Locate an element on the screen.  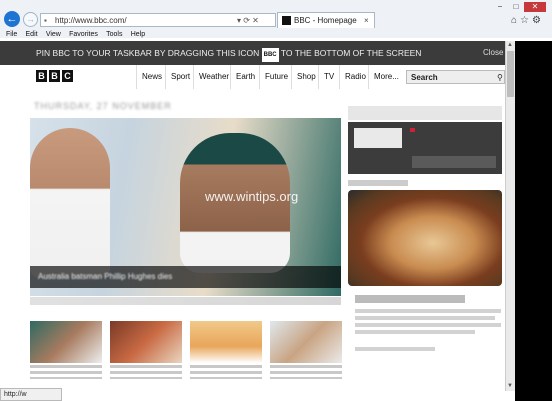
scroll-thumb is located at coordinates (510, 74).